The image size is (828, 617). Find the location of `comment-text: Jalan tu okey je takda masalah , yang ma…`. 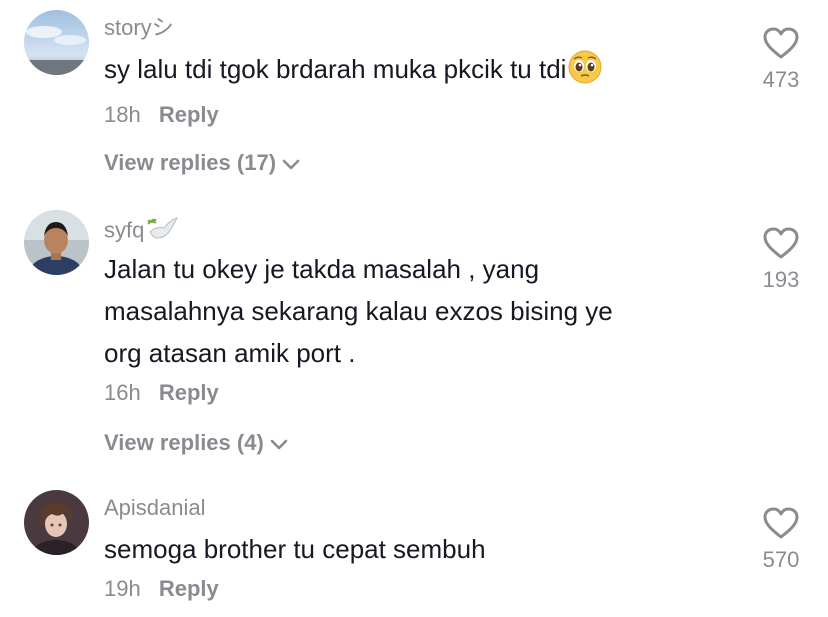

comment-text: Jalan tu okey je takda masalah , yang ma… is located at coordinates (358, 311).